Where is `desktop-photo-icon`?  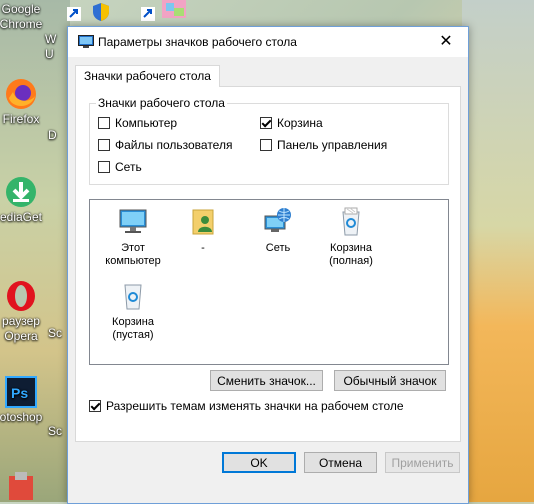
desktop-photo-icon is located at coordinates (175, 13).